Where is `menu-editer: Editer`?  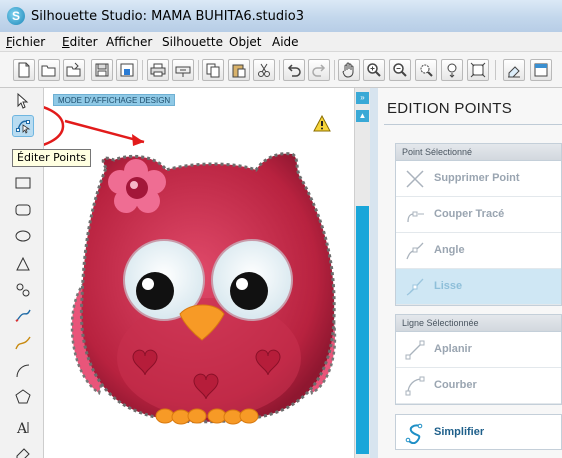 menu-editer: Editer is located at coordinates (80, 42).